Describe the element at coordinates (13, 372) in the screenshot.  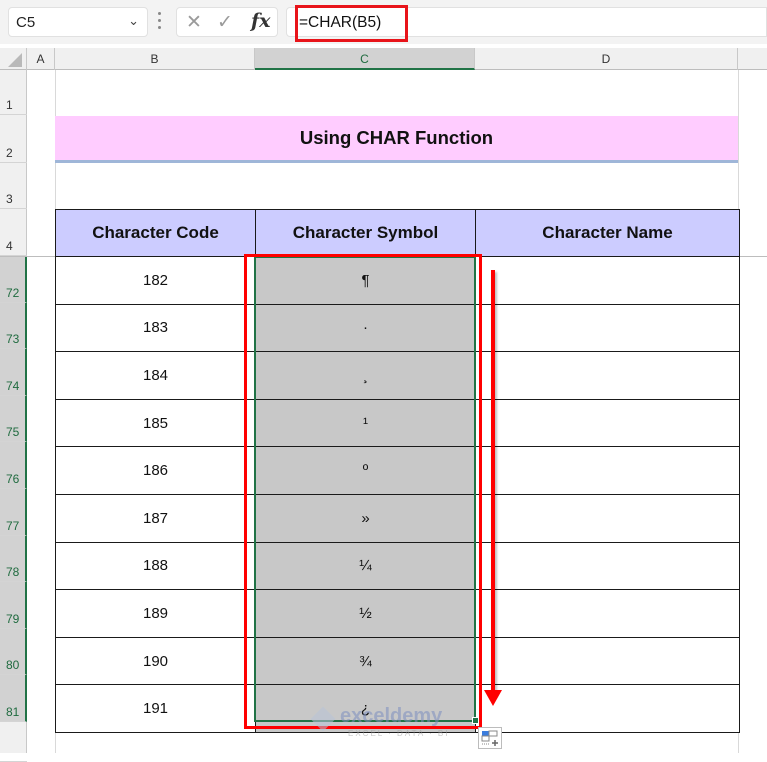
I see `row-header: 74` at that location.